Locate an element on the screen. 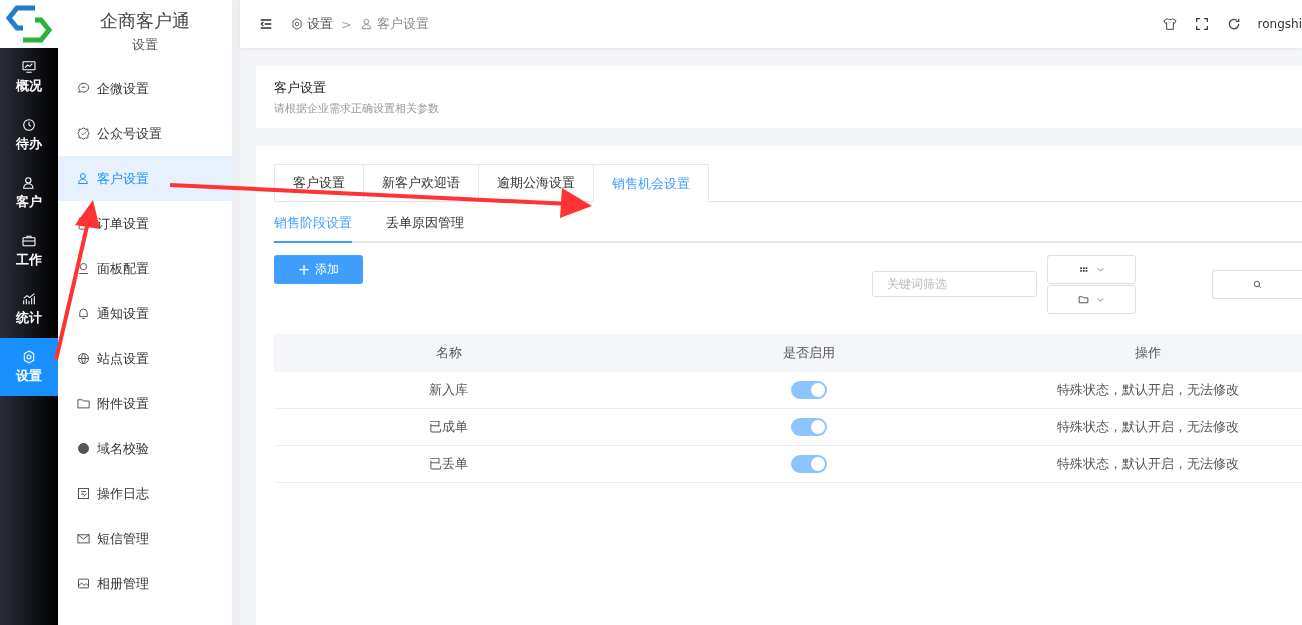 This screenshot has width=1302, height=625. breadcrumb-item: 客户设置 is located at coordinates (394, 24).